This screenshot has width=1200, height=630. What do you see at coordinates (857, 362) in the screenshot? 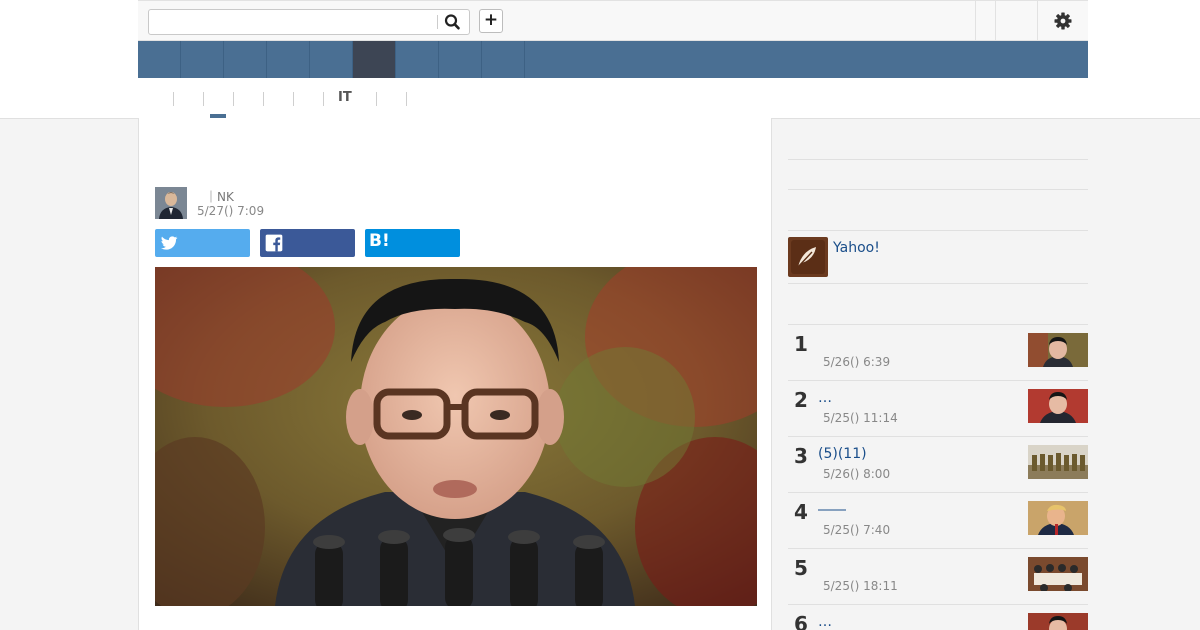
I see `rank-date: 5/26() 6:39` at bounding box center [857, 362].